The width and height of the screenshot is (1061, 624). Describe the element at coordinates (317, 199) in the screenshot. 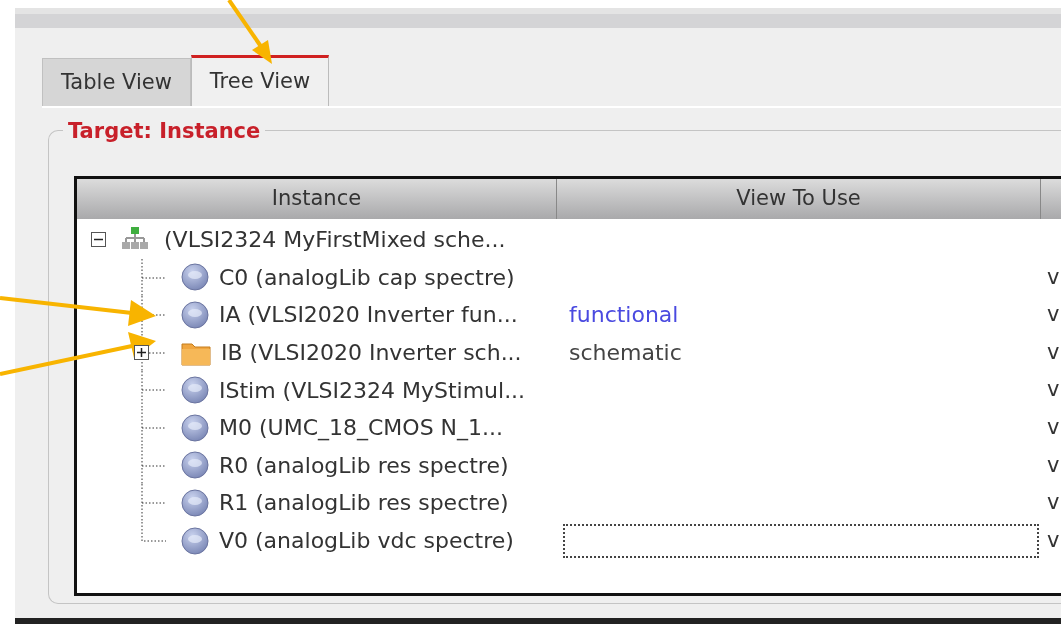

I see `column-header: Instance` at that location.